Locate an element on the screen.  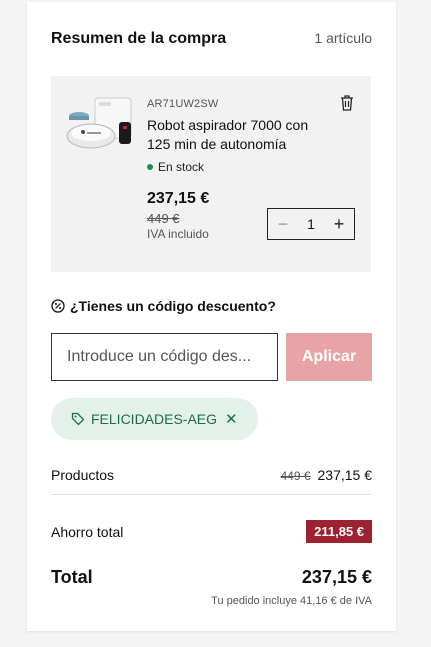
products-price: 237,15 € is located at coordinates (345, 475).